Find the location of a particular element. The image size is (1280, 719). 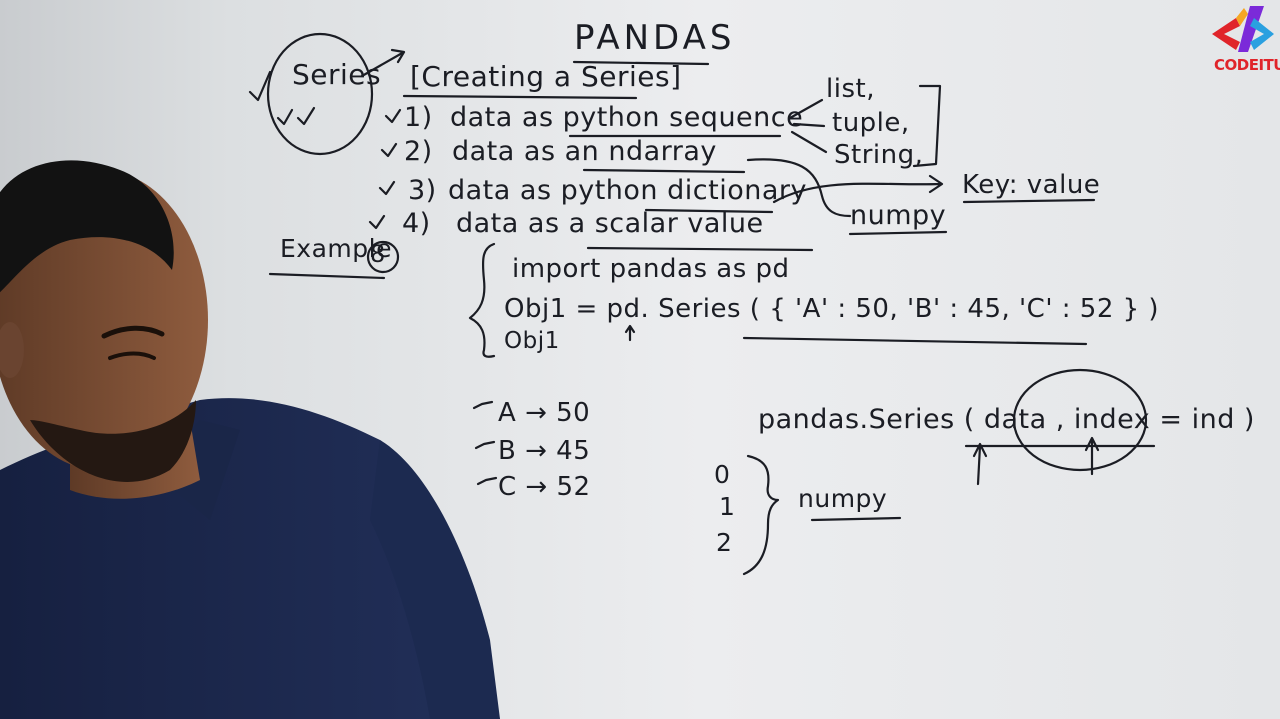

ndarray-note: numpy is located at coordinates (898, 215).